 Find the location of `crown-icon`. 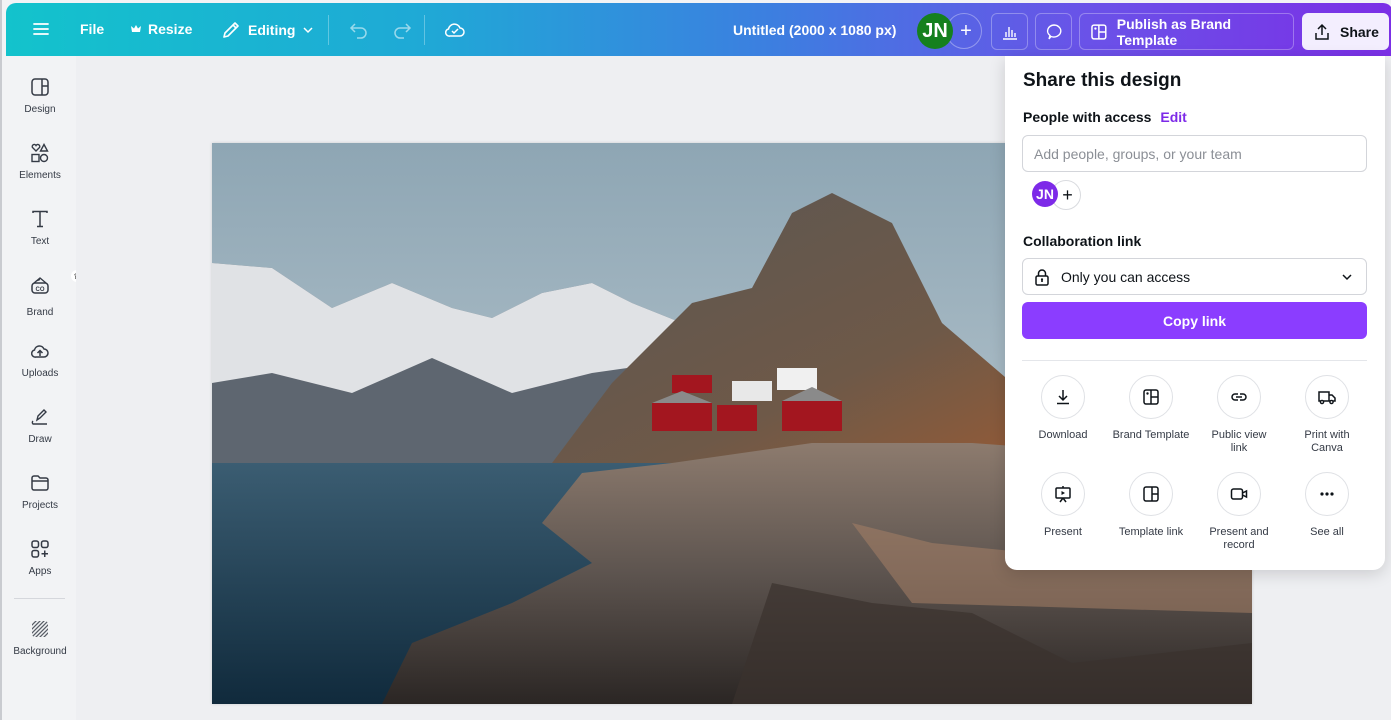

crown-icon is located at coordinates (136, 28).